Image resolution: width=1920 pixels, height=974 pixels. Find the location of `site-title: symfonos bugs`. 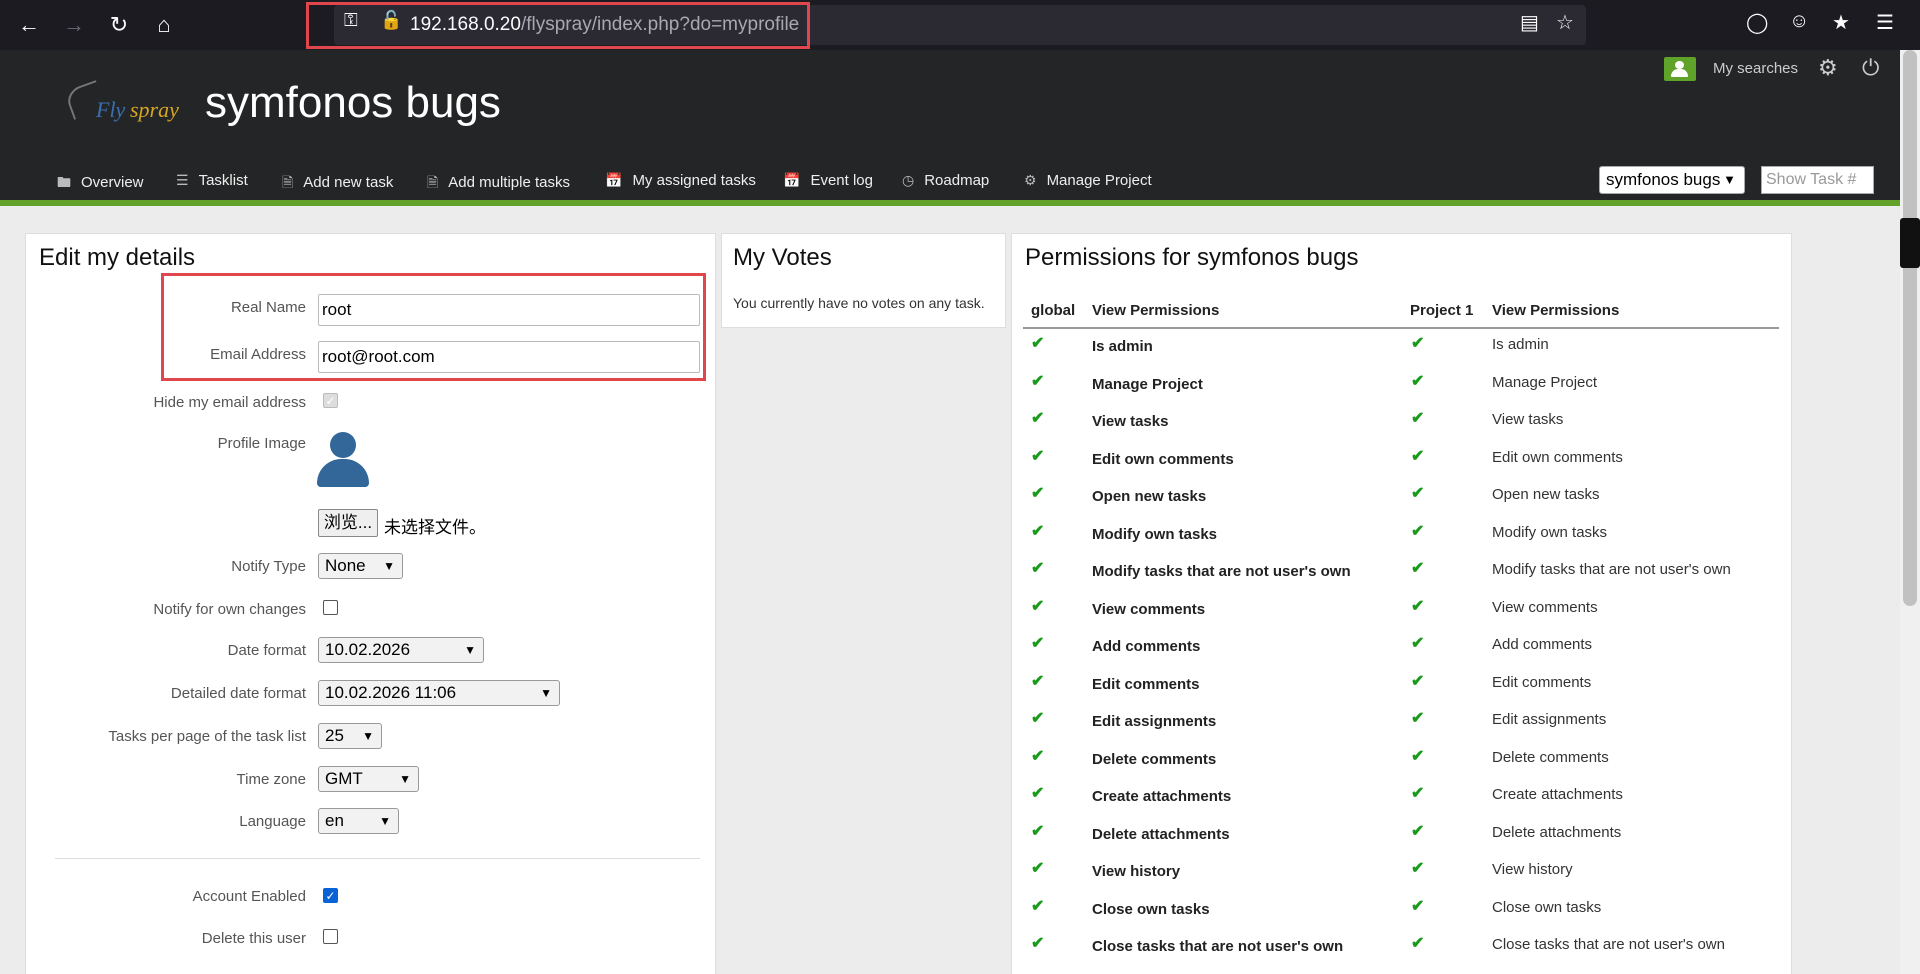

site-title: symfonos bugs is located at coordinates (353, 103).